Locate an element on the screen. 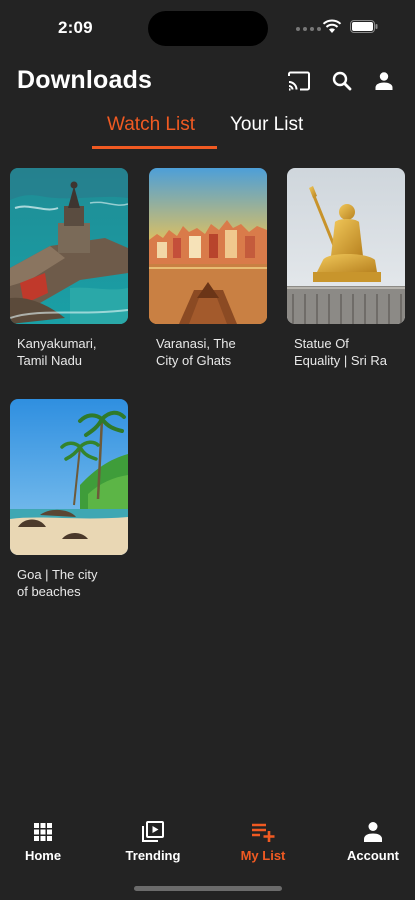  nav-home: Home is located at coordinates (44, 841).